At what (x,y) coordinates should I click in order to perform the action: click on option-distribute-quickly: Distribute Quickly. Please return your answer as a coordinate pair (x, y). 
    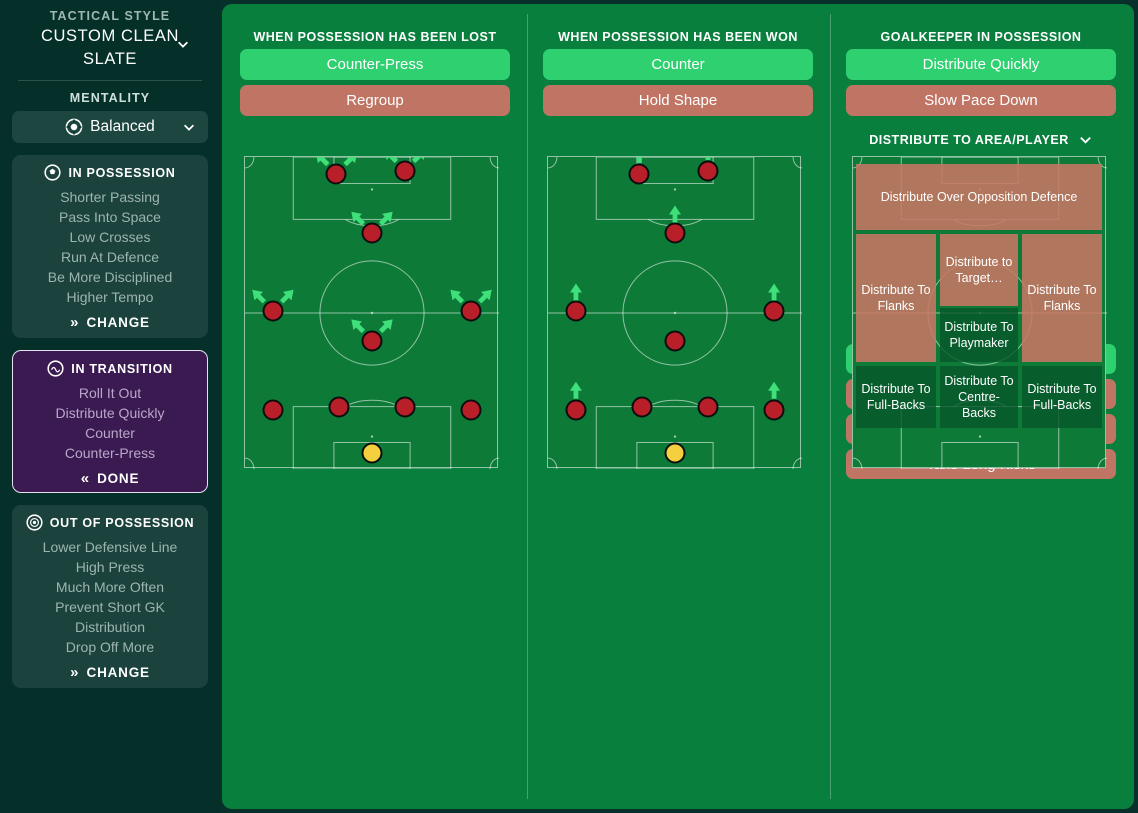
    Looking at the image, I should click on (981, 64).